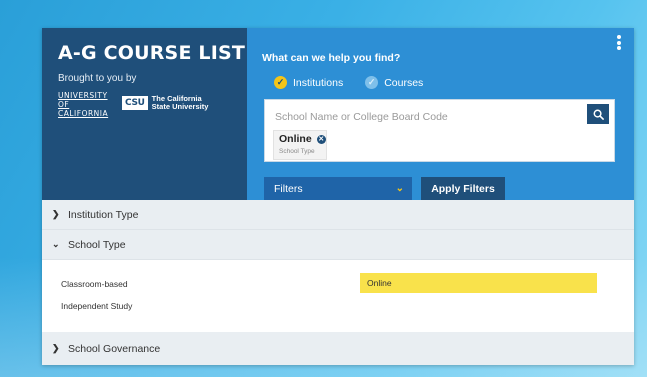  I want to click on section-school-governance: ❯ School Governance, so click(338, 348).